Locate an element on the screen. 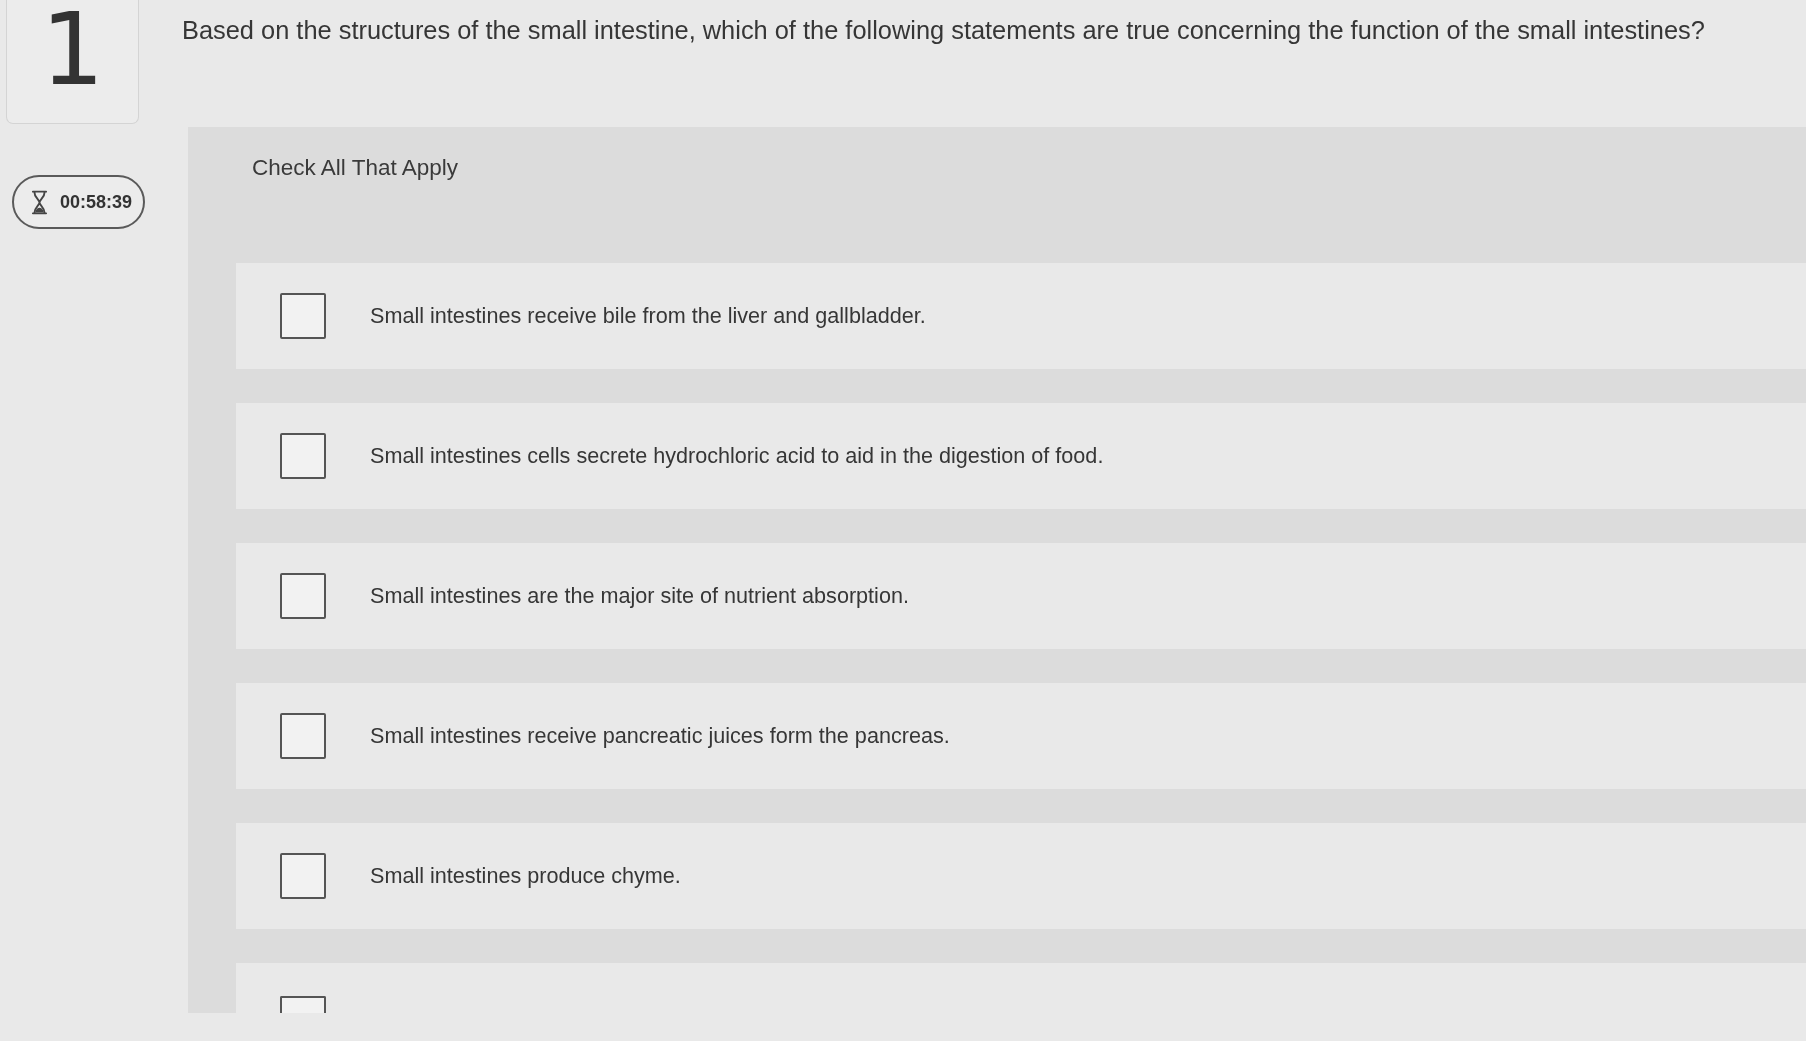 The image size is (1806, 1041). hourglass-icon is located at coordinates (39, 202).